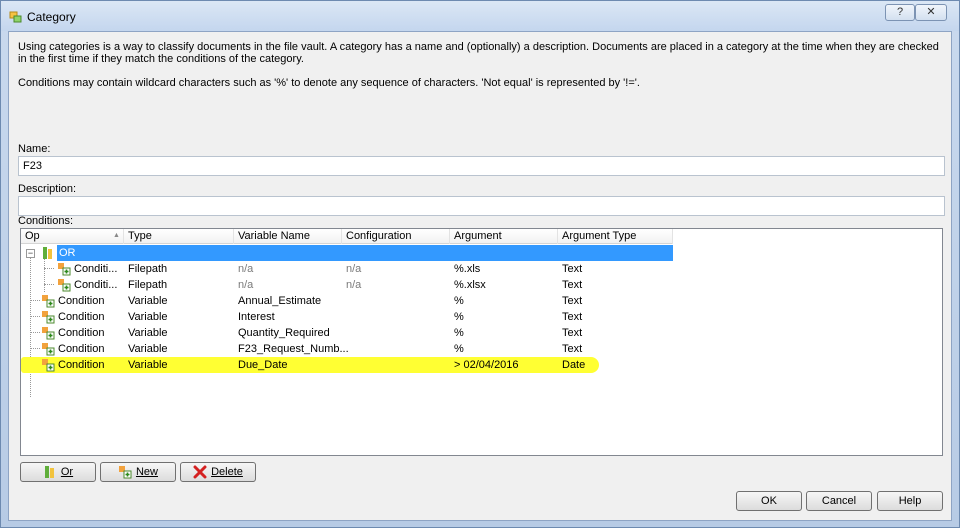 The image size is (960, 528). Describe the element at coordinates (910, 501) in the screenshot. I see `help-button: Help` at that location.